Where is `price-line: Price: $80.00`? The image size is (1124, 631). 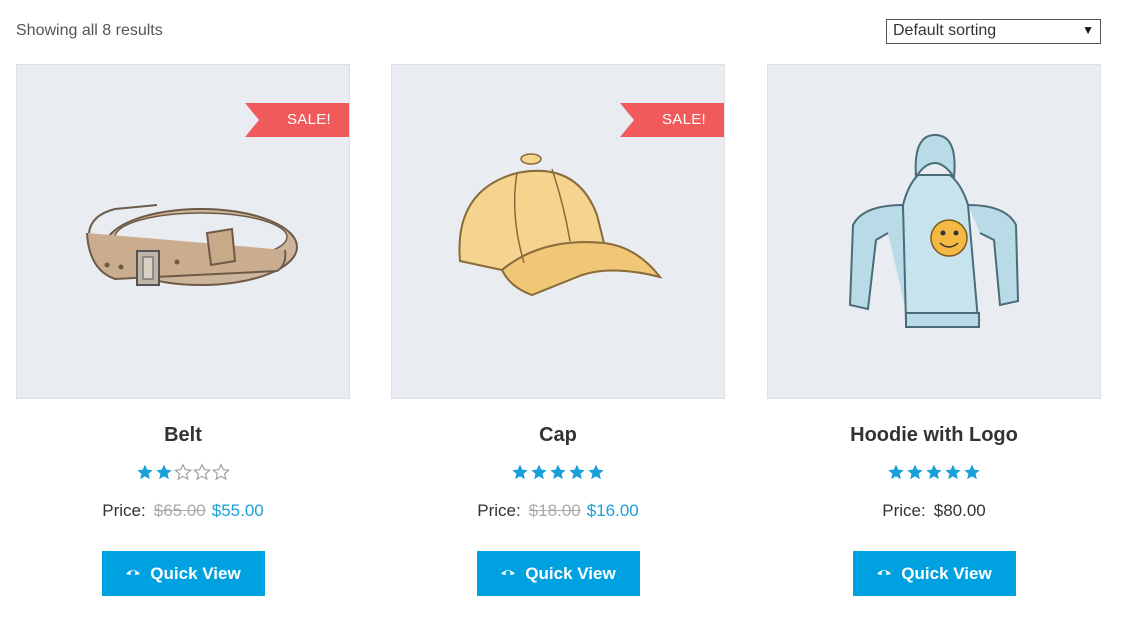
price-line: Price: $80.00 is located at coordinates (934, 511).